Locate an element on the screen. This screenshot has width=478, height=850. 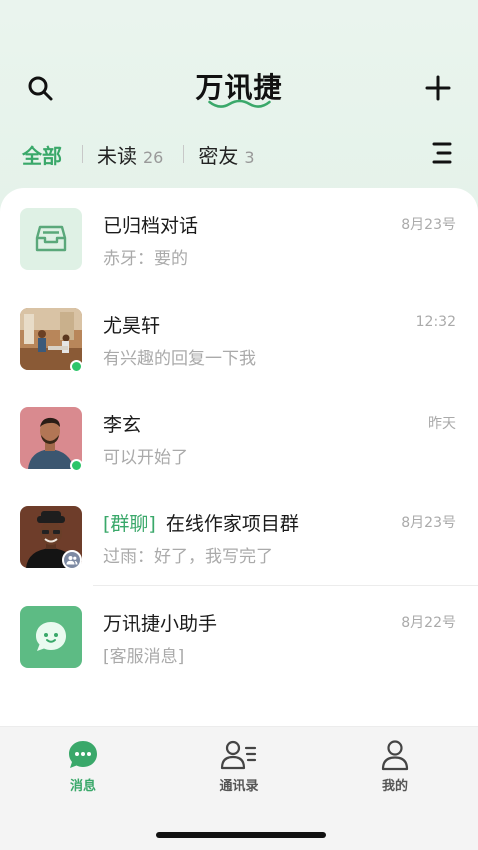
group-icon is located at coordinates (72, 560).